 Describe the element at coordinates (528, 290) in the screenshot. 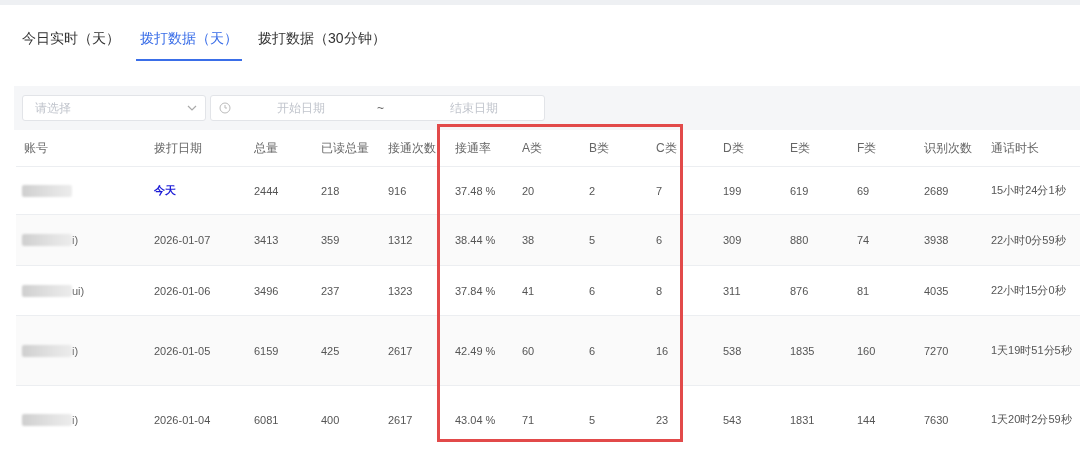

I see `table-cell-text: 41` at that location.